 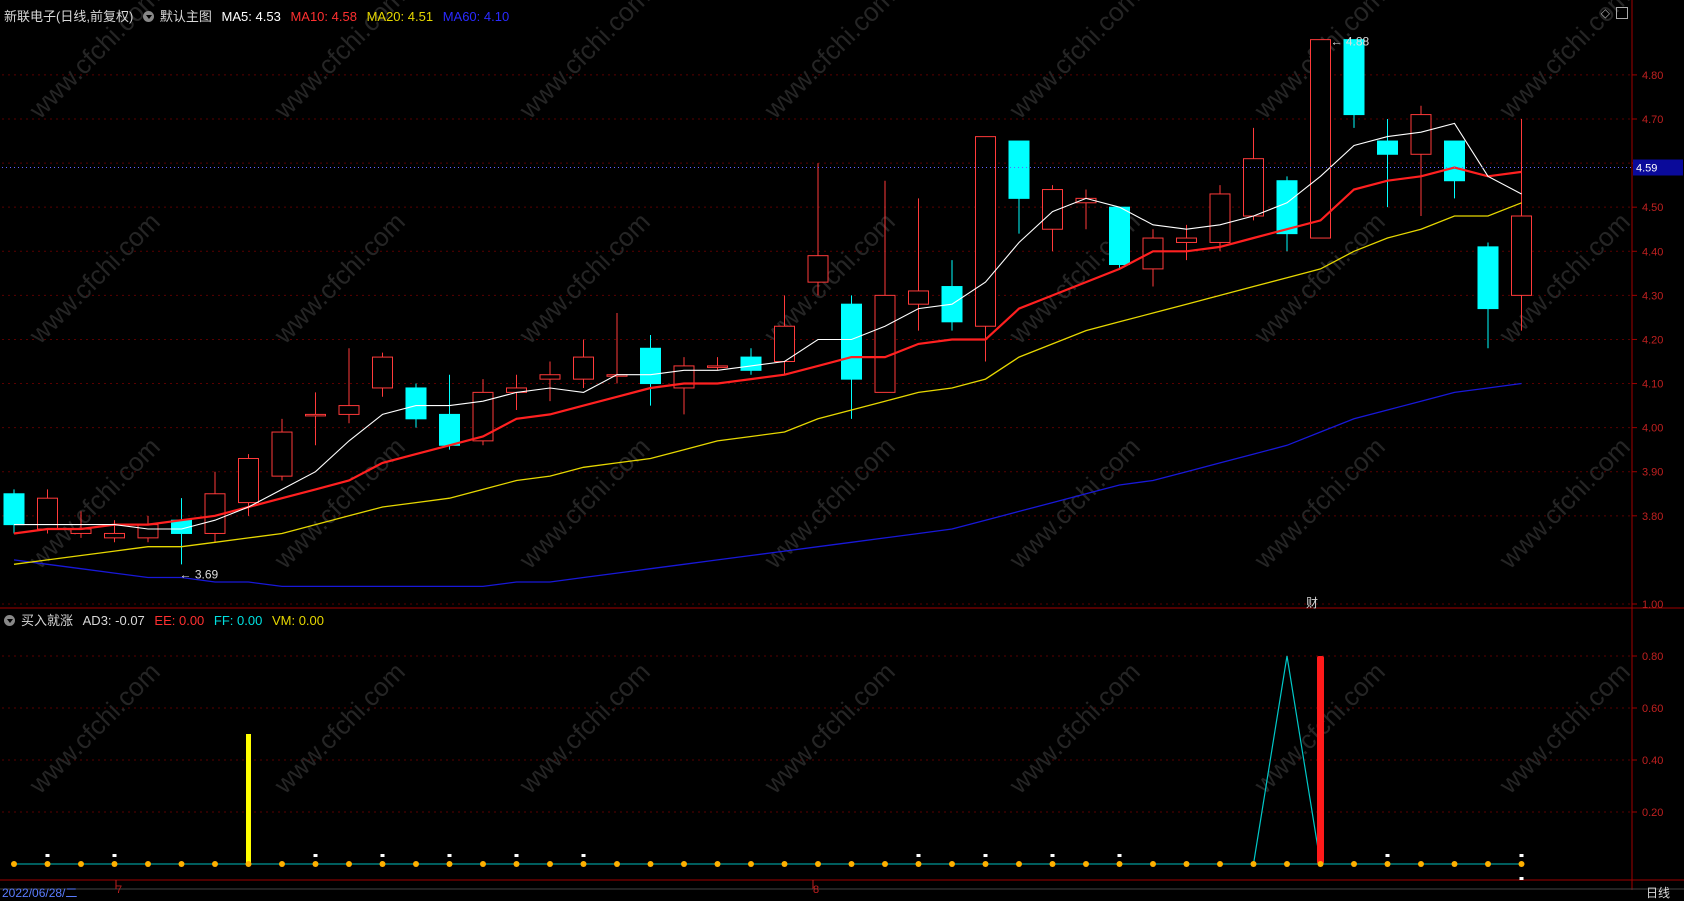 I want to click on tab-period-daily: 日线, so click(x=1658, y=892).